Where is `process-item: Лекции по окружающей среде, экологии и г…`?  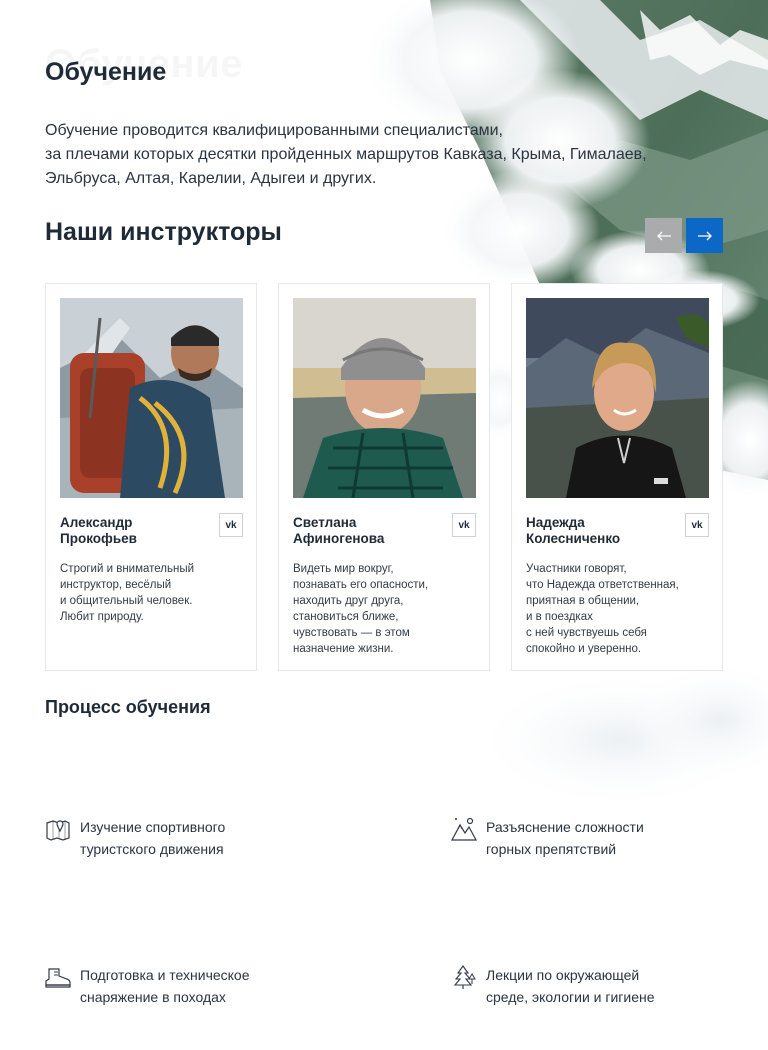 process-item: Лекции по окружающей среде, экологии и г… is located at coordinates (553, 986).